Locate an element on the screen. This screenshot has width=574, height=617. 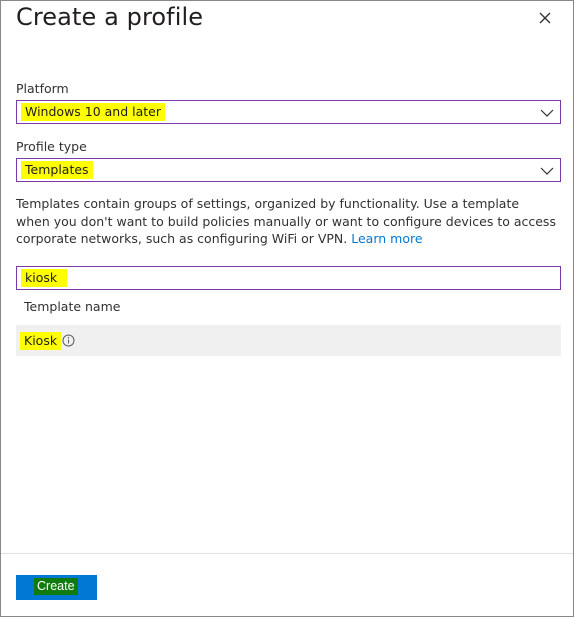
platform-dropdown: Windows 10 and later is located at coordinates (288, 112).